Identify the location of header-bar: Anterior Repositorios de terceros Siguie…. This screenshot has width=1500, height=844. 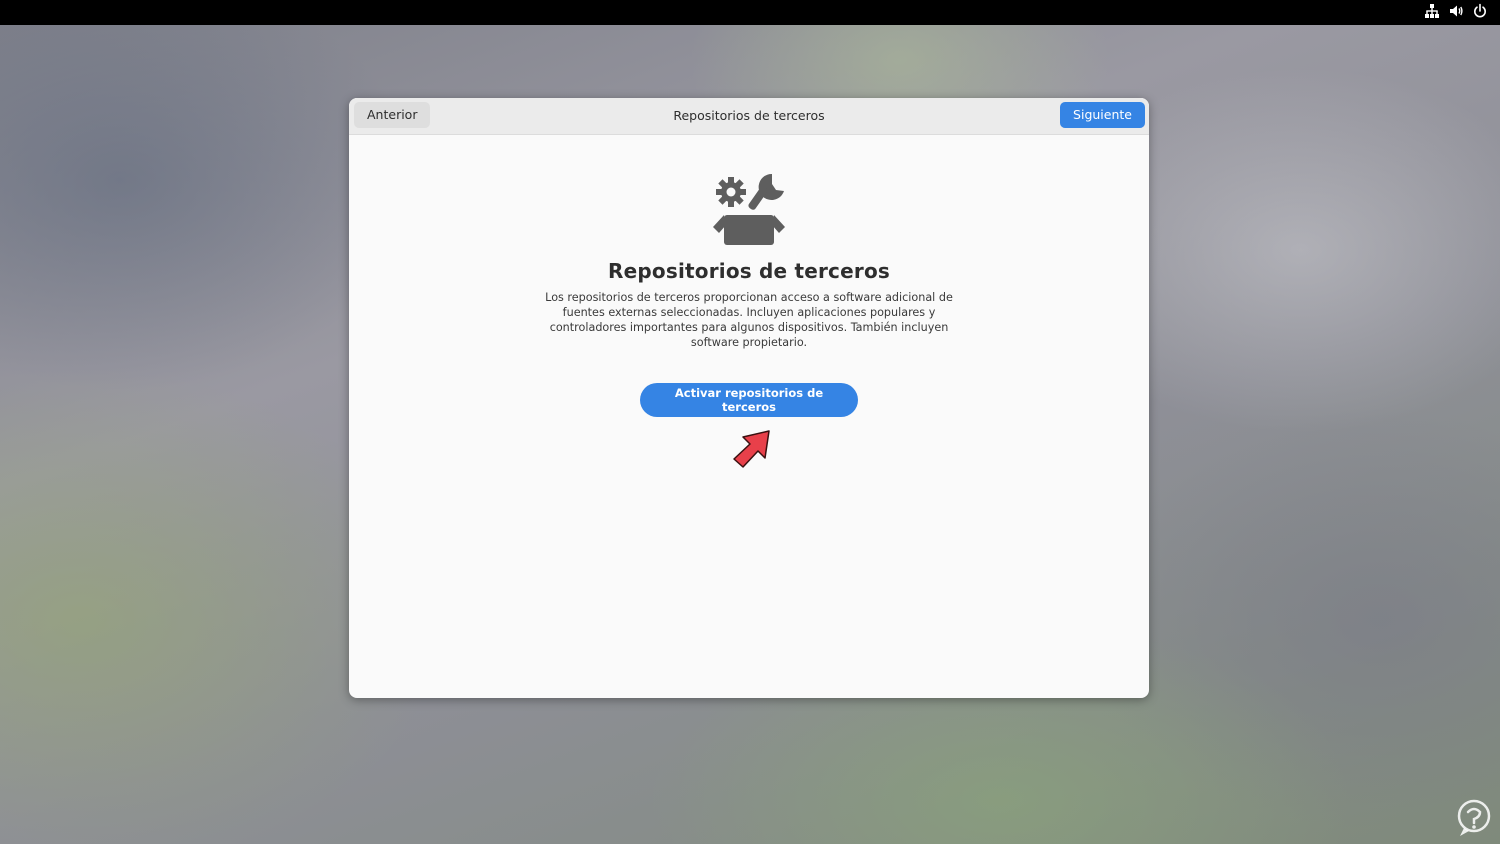
(749, 116).